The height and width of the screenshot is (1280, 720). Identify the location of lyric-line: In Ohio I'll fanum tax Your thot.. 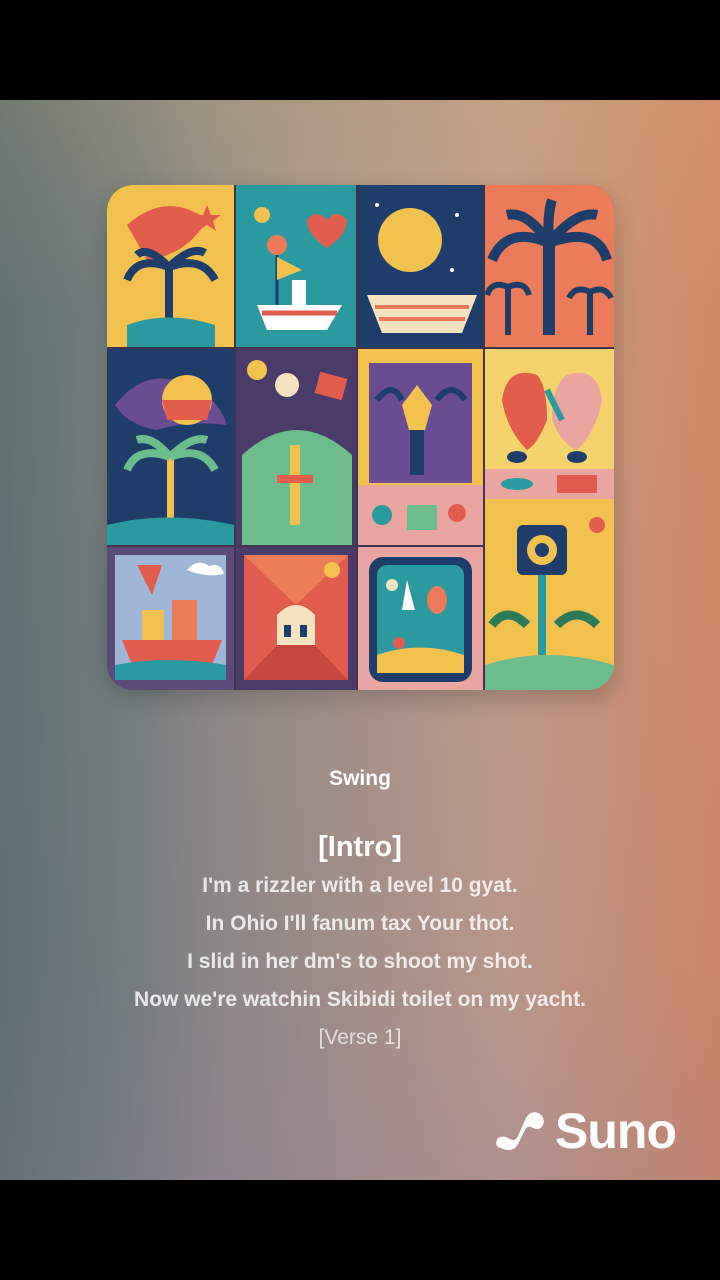
(360, 923).